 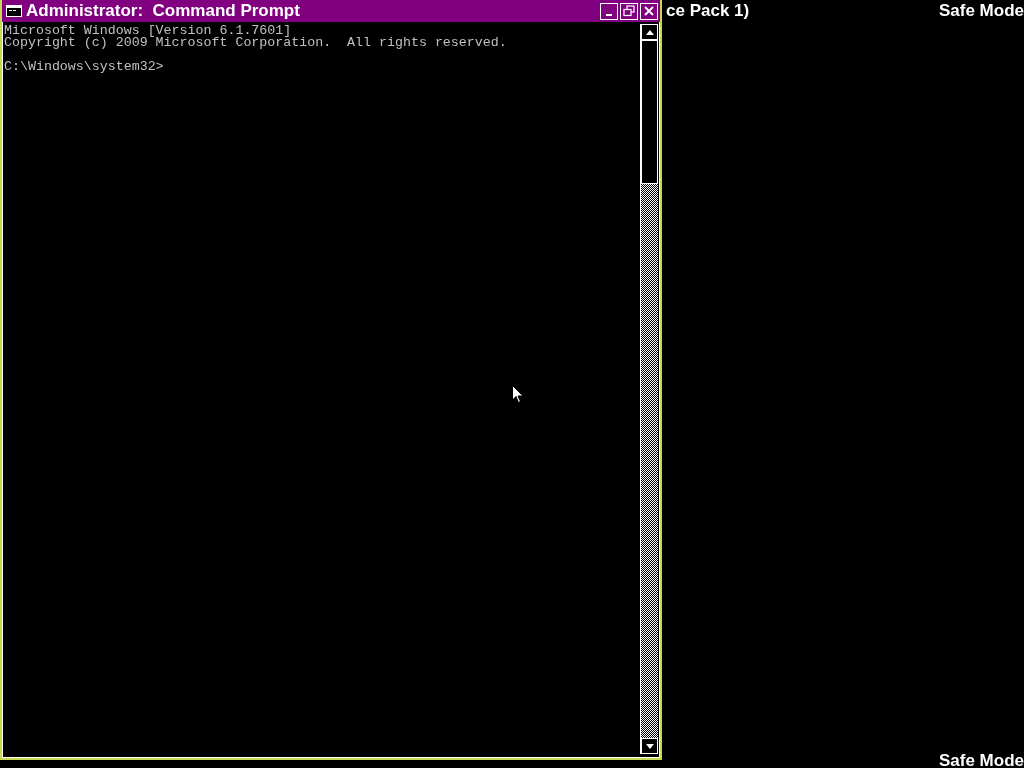 What do you see at coordinates (148, 31) in the screenshot?
I see `console-line: Microsoft Windows [Version 6.1.7601]` at bounding box center [148, 31].